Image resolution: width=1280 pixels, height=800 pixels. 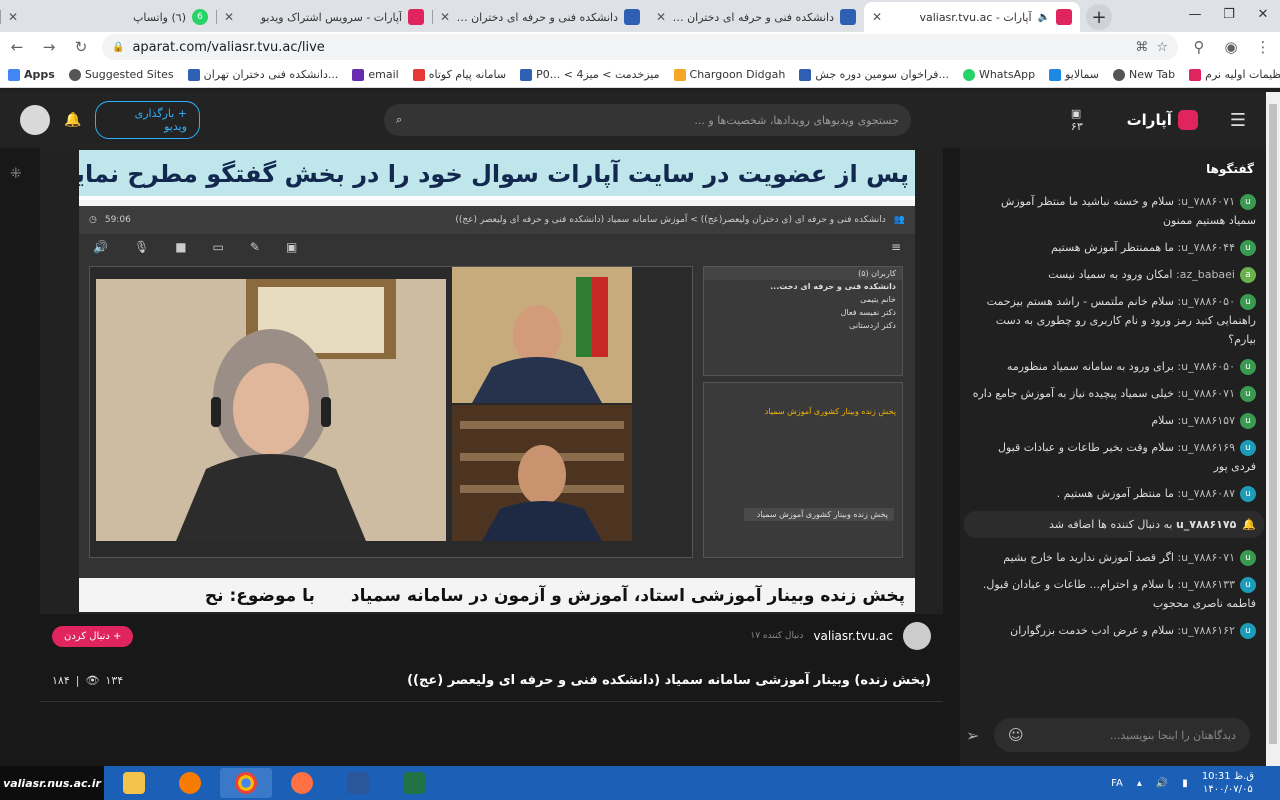 What do you see at coordinates (121, 74) in the screenshot?
I see `bookmark-suggested: Suggested Sites` at bounding box center [121, 74].